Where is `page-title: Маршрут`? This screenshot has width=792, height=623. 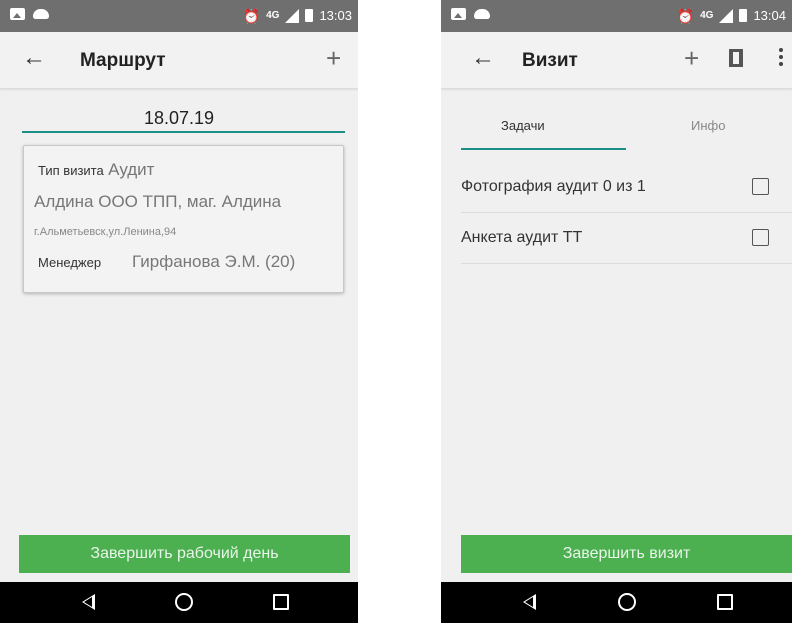 page-title: Маршрут is located at coordinates (123, 60).